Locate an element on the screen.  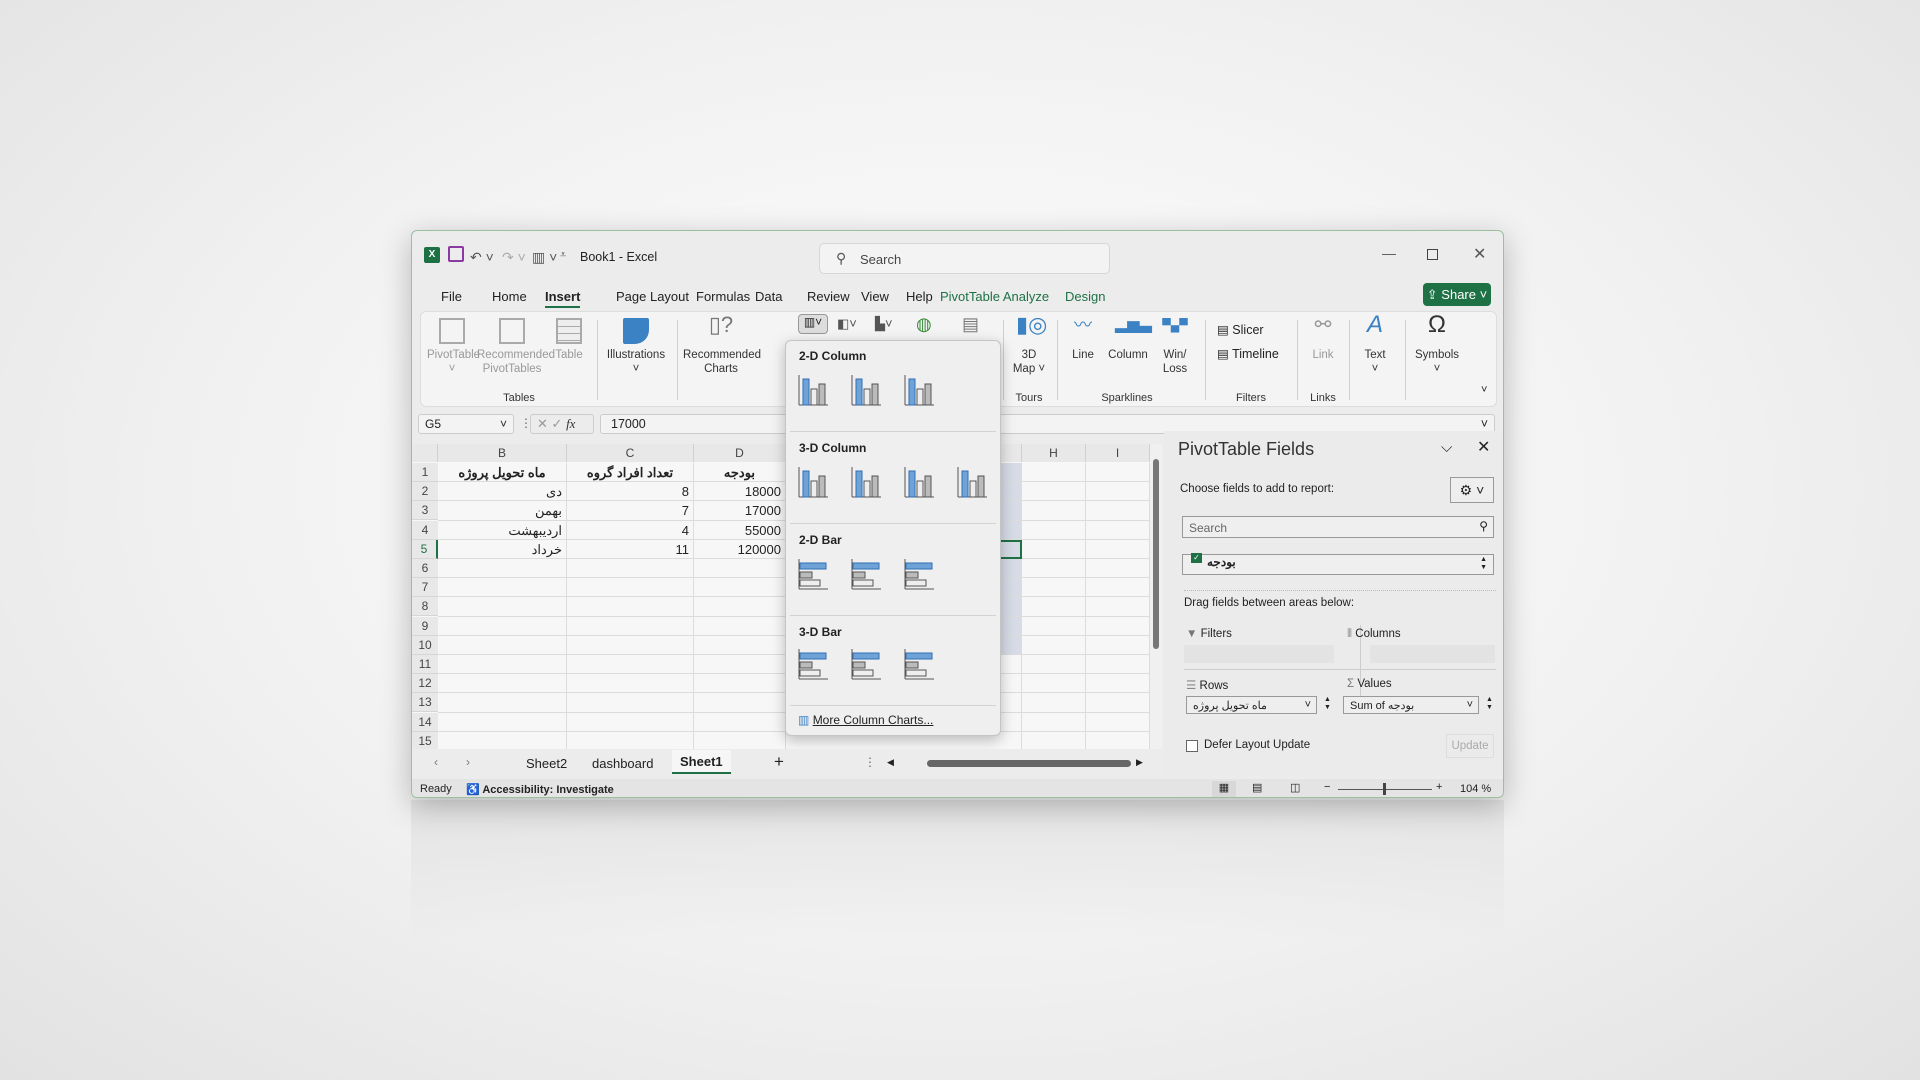
insert-waterfall-chart-button: ▙˅ is located at coordinates (884, 324).